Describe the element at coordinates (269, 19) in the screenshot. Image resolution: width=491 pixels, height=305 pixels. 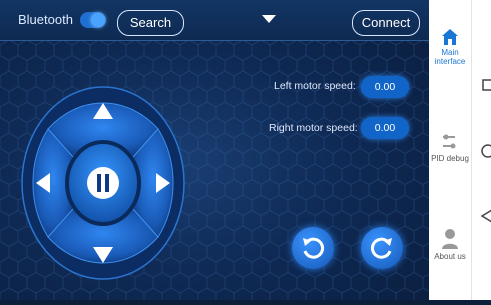
I see `device-dropdown-icon` at that location.